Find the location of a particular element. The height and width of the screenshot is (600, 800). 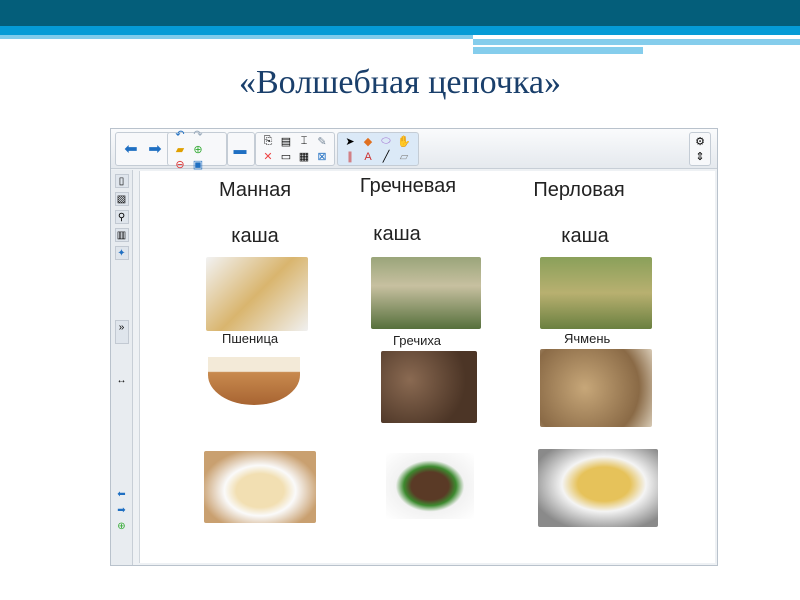

semolina-porridge-image is located at coordinates (260, 487).